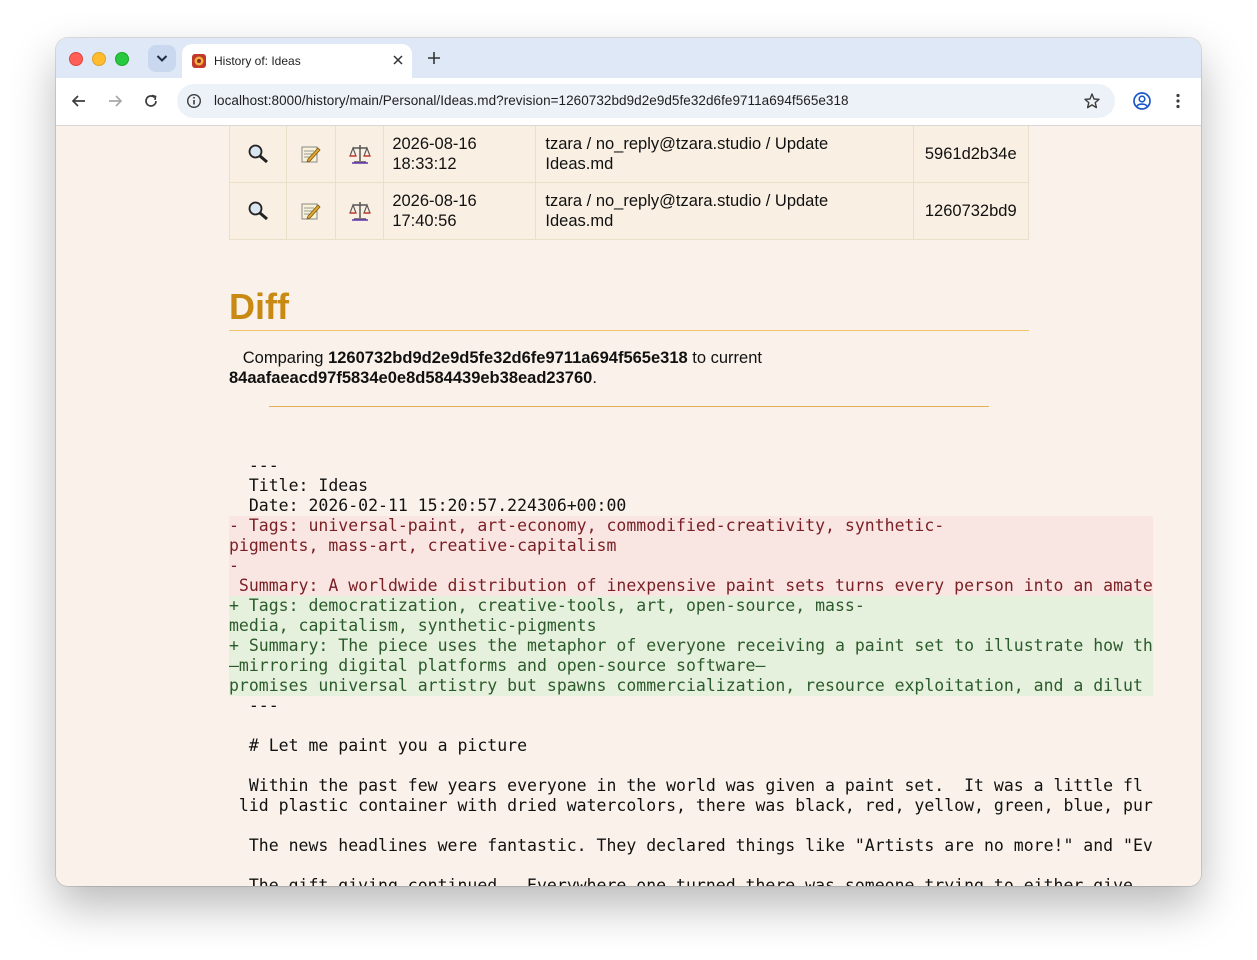  I want to click on close-tab-icon, so click(398, 60).